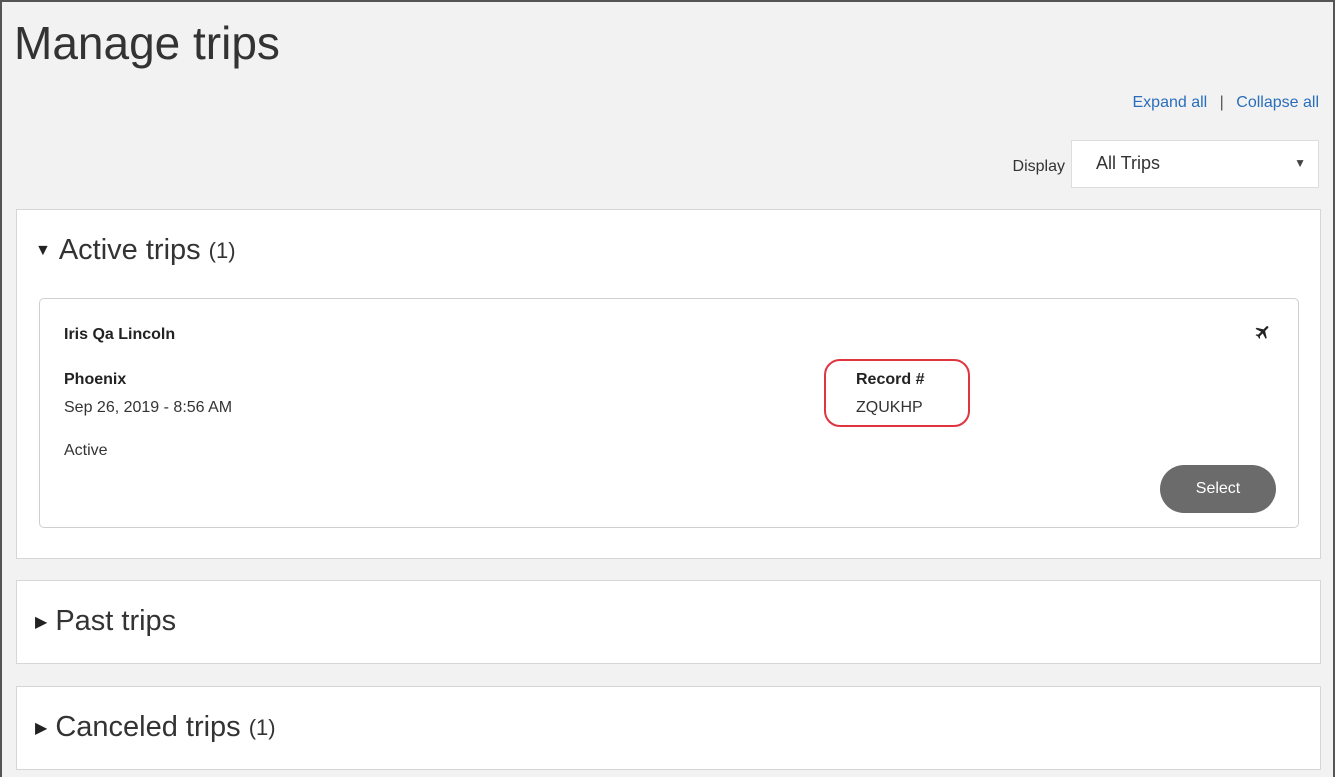  What do you see at coordinates (116, 621) in the screenshot?
I see `past-trips-label: Past trips` at bounding box center [116, 621].